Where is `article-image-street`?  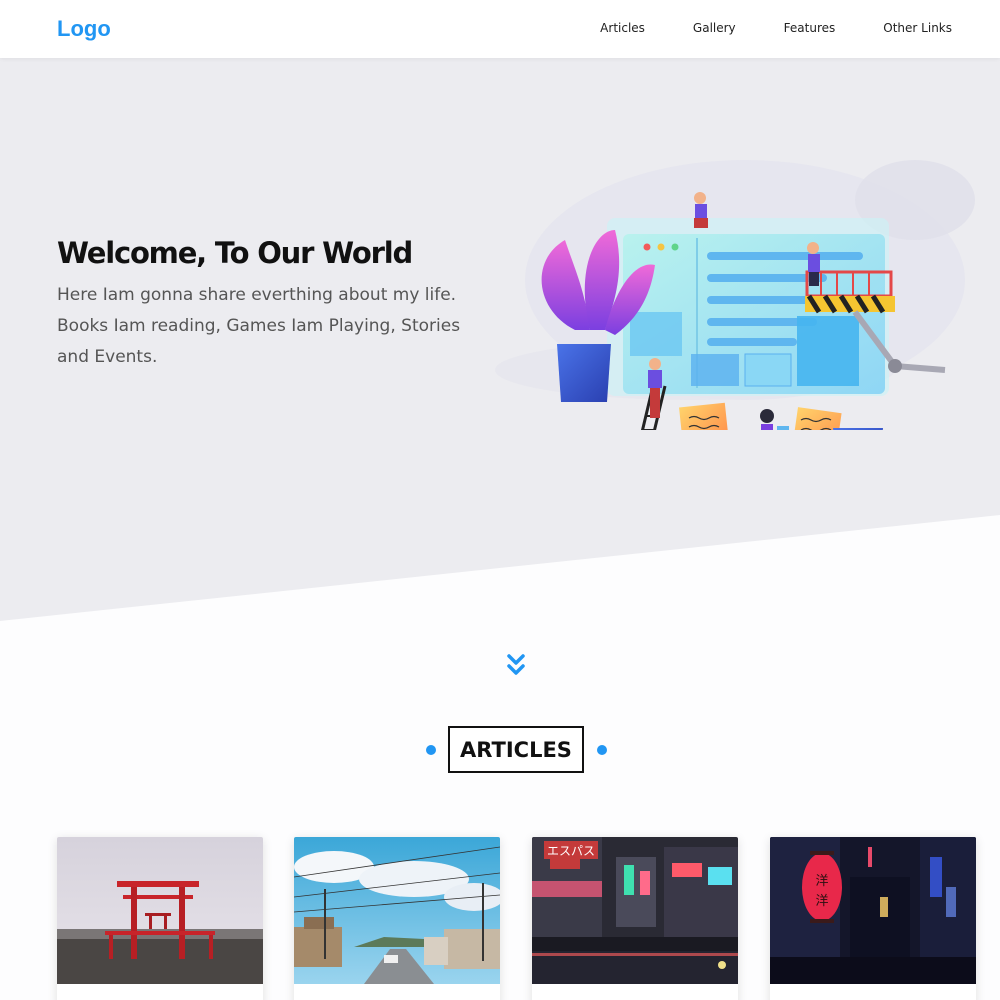 article-image-street is located at coordinates (397, 910).